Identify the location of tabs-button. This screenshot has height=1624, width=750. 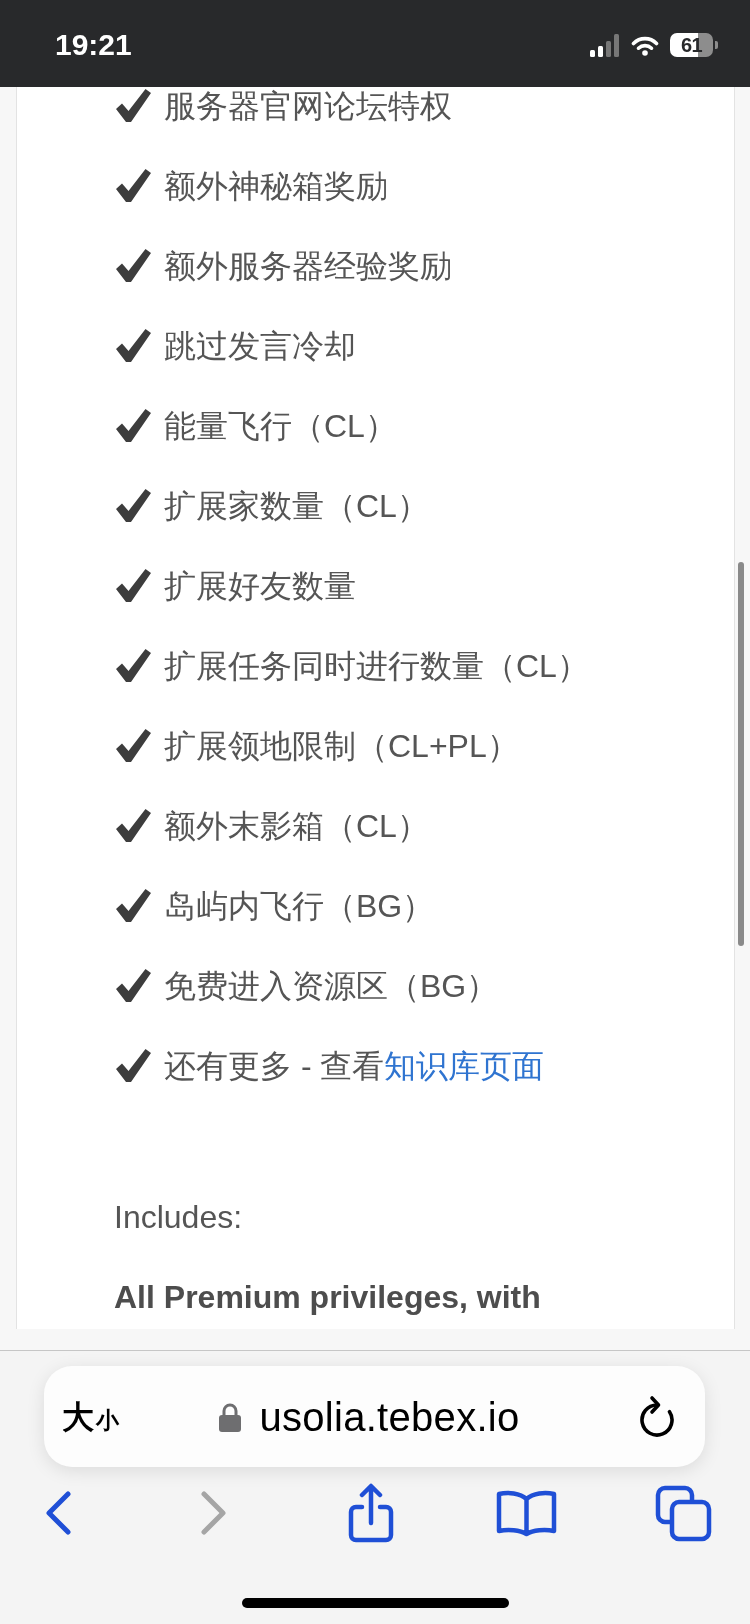
(683, 1513).